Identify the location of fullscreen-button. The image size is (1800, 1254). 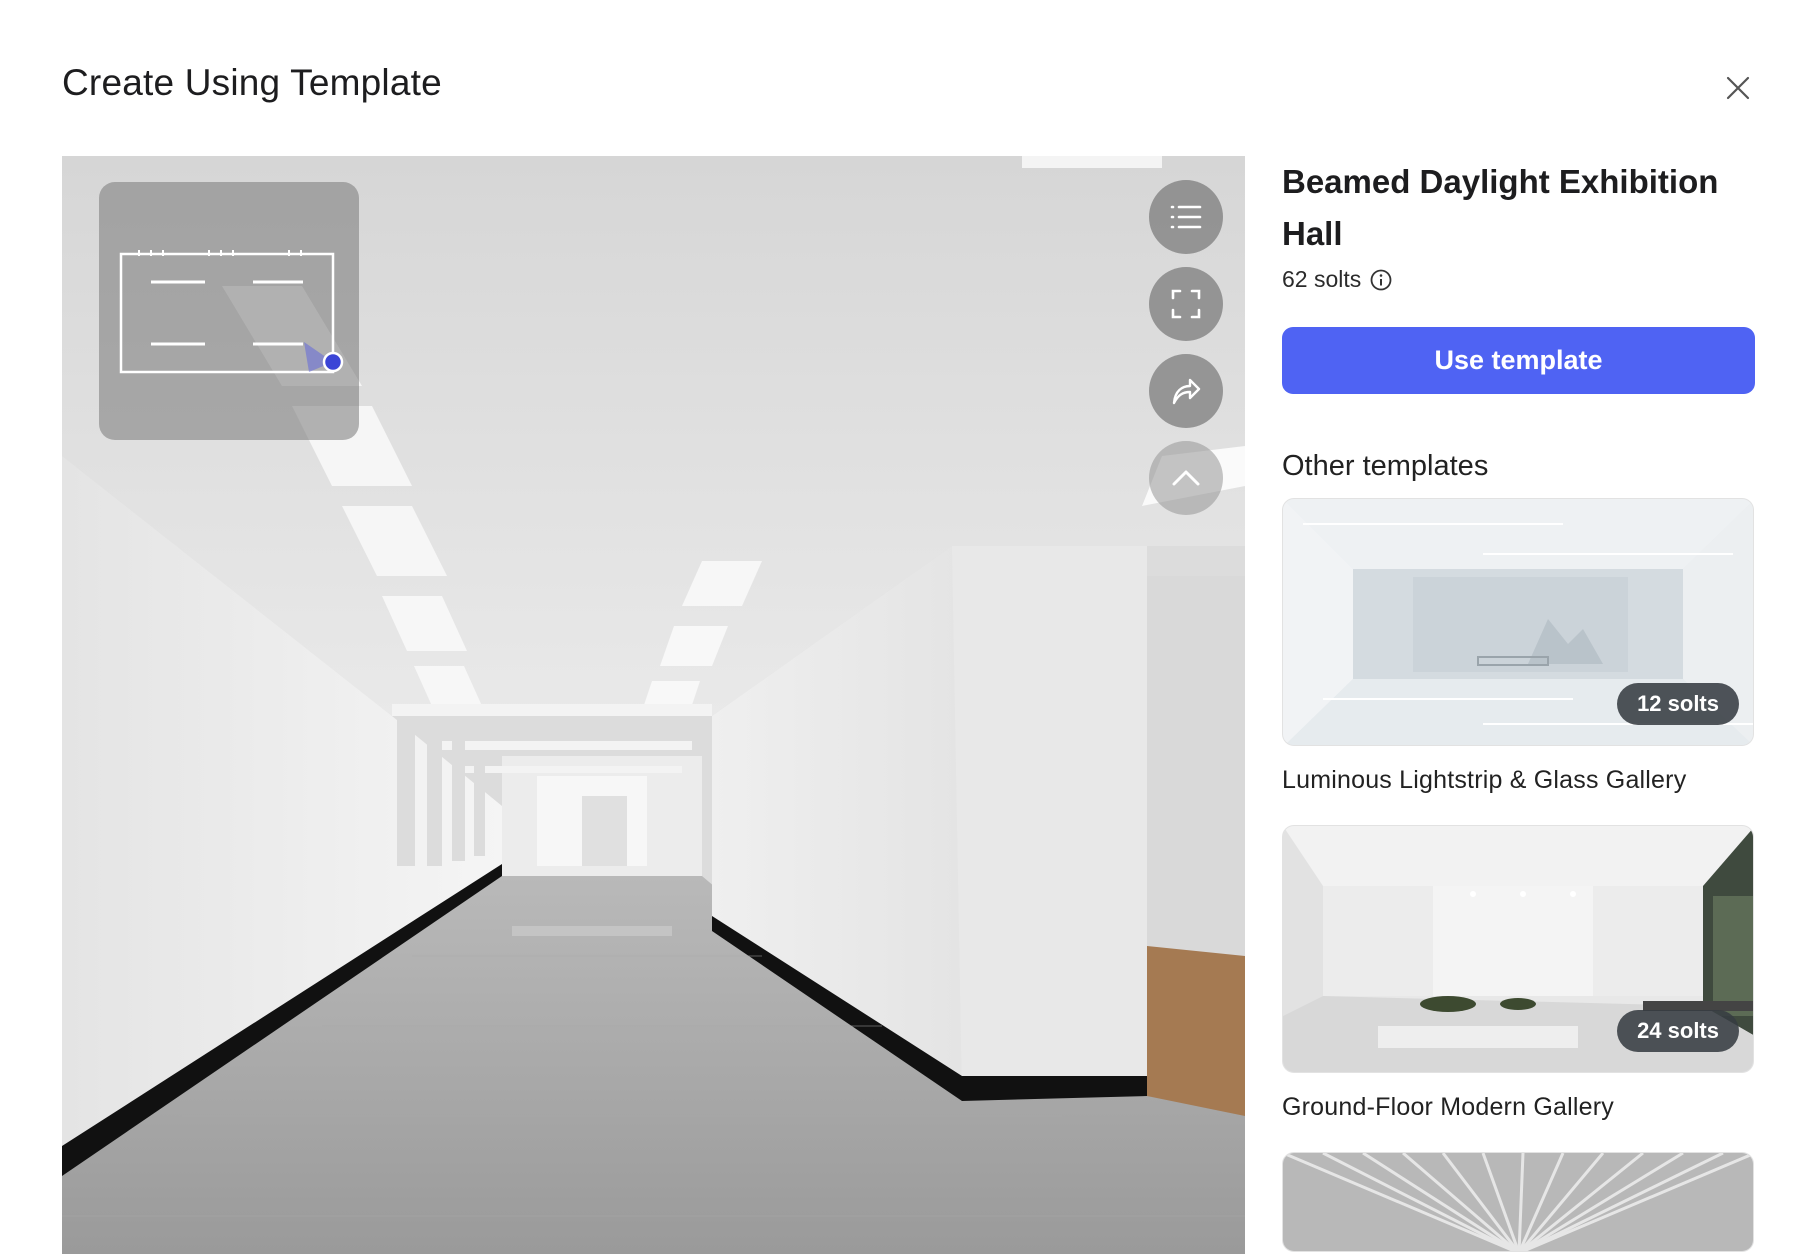
(1186, 304).